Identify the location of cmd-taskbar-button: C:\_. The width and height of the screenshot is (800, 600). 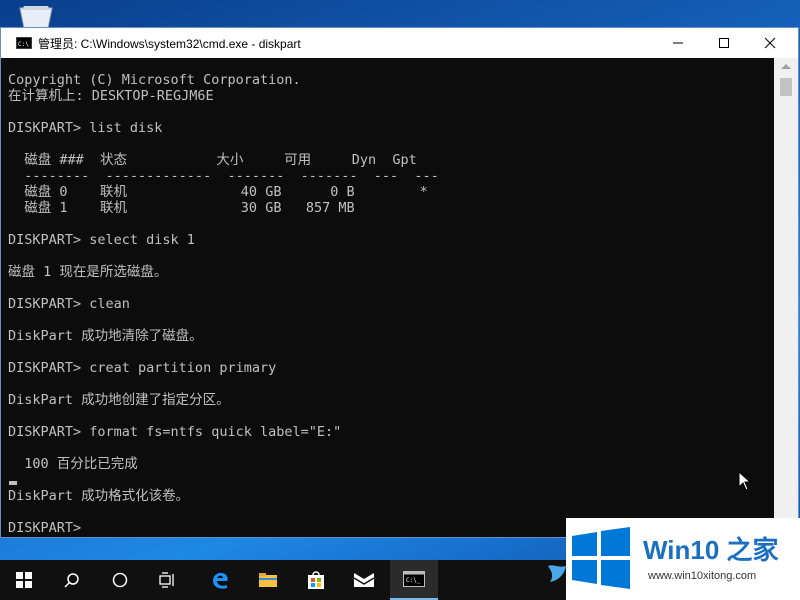
(414, 580).